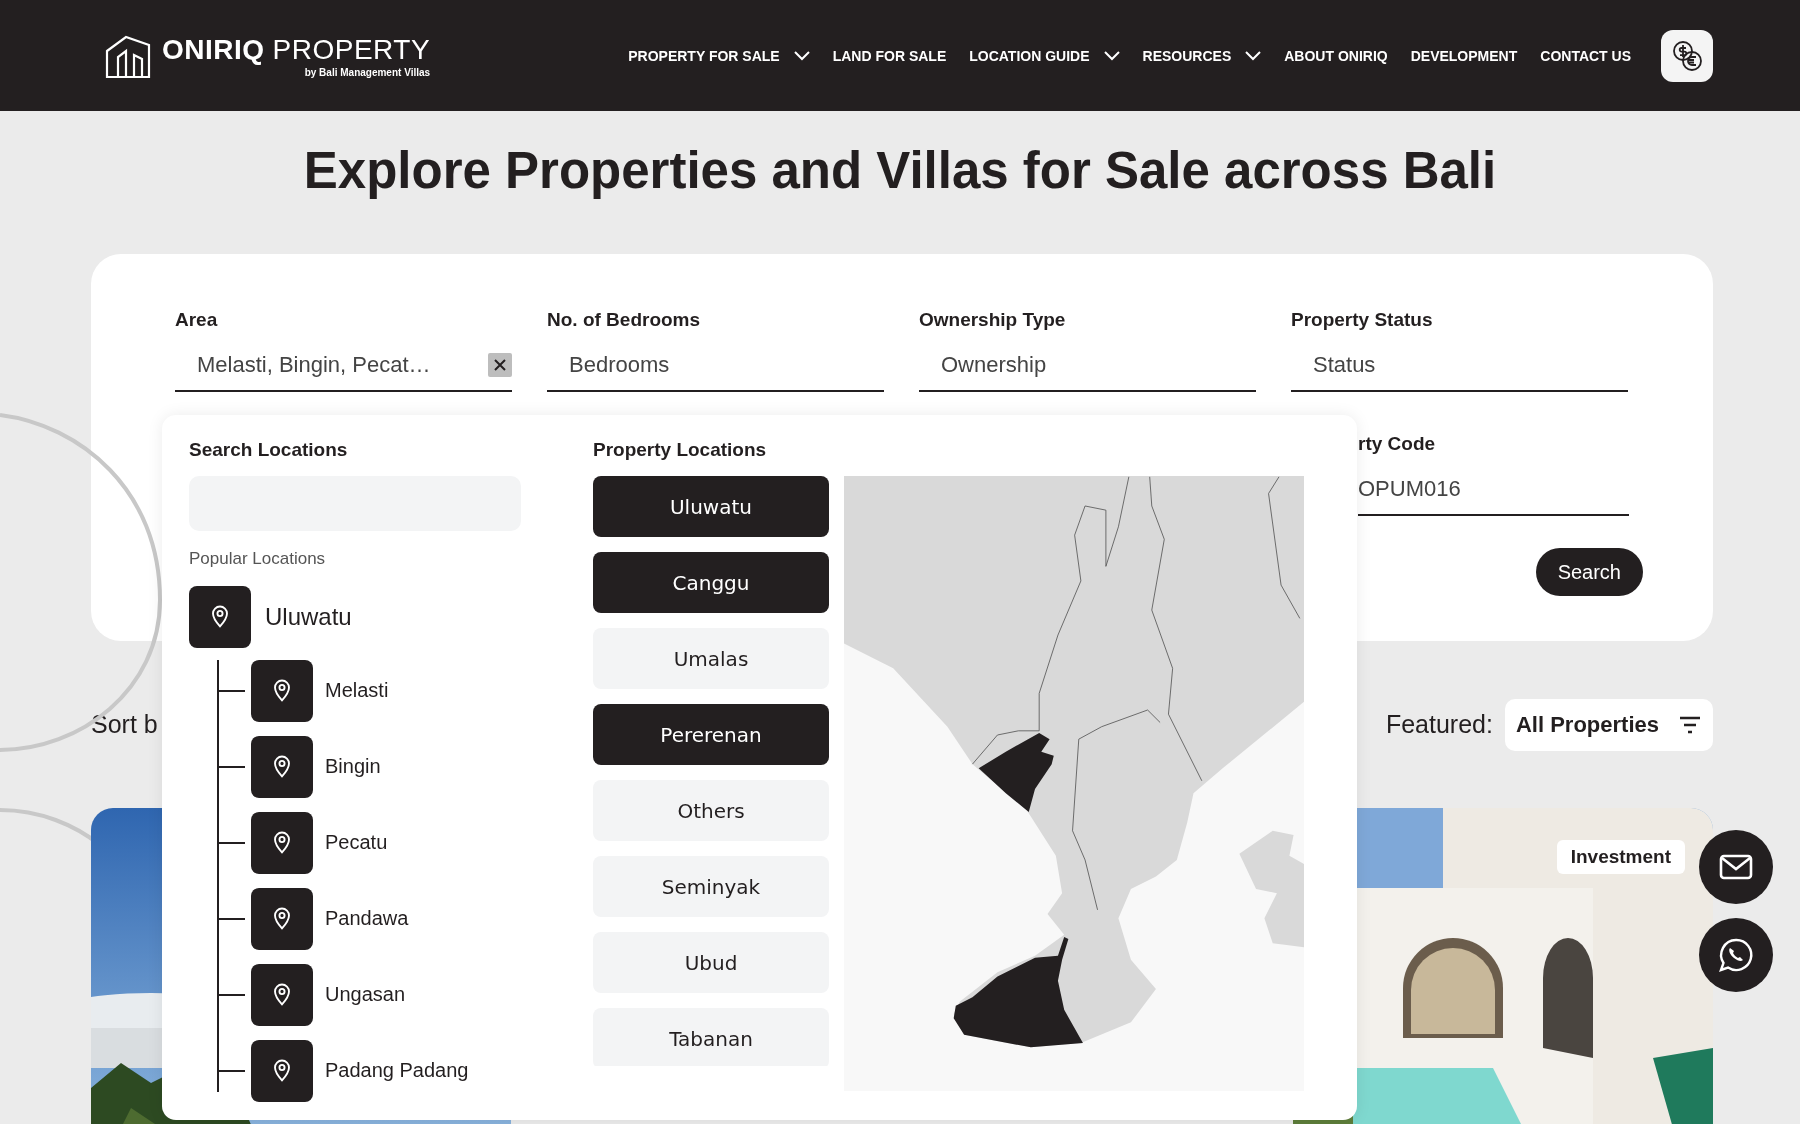  Describe the element at coordinates (1459, 366) in the screenshot. I see `select-field: Status` at that location.